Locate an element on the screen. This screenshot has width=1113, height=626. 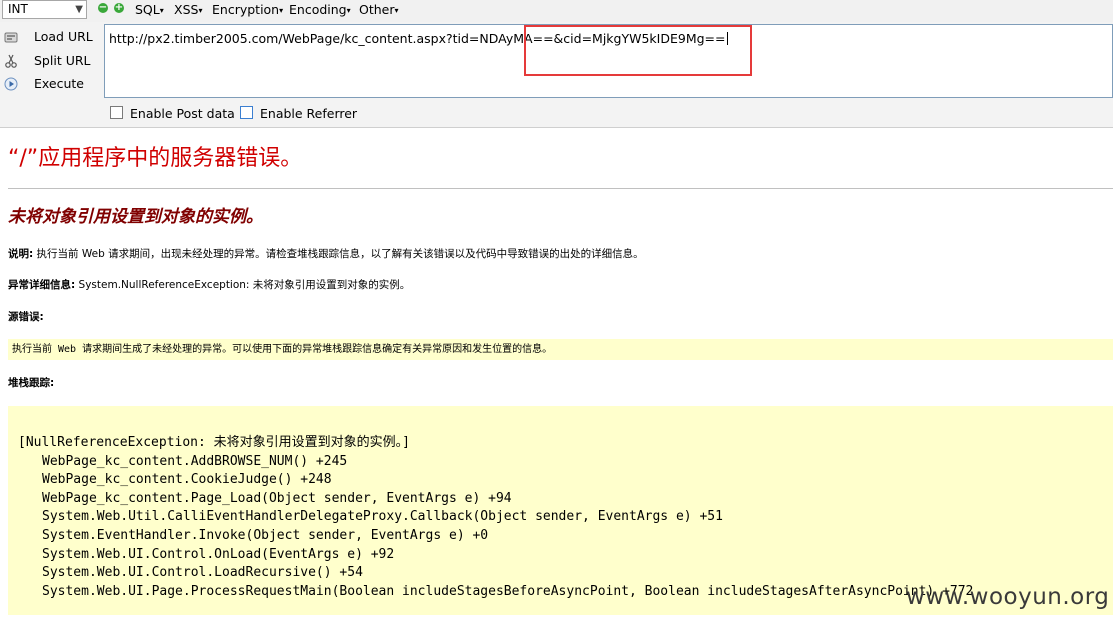
load-url-label: Load URL is located at coordinates (63, 36).